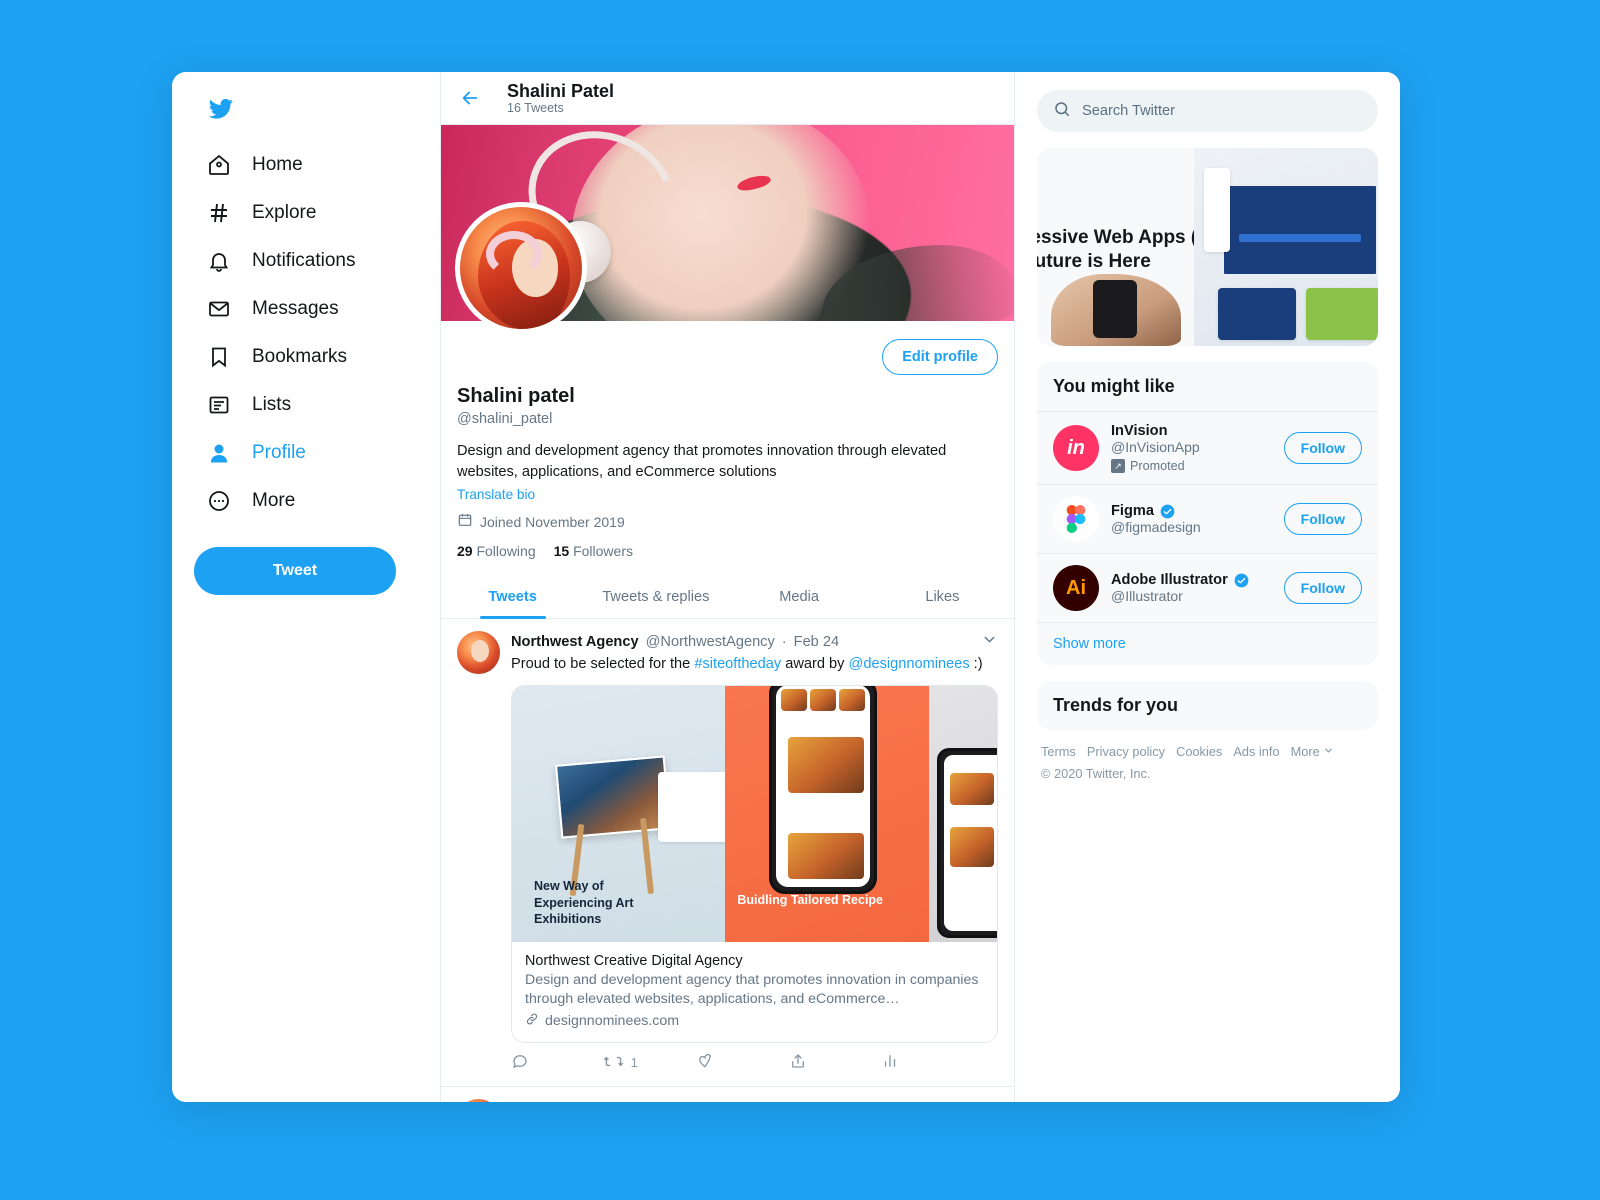  I want to click on joined-label: Joined November 2019, so click(552, 521).